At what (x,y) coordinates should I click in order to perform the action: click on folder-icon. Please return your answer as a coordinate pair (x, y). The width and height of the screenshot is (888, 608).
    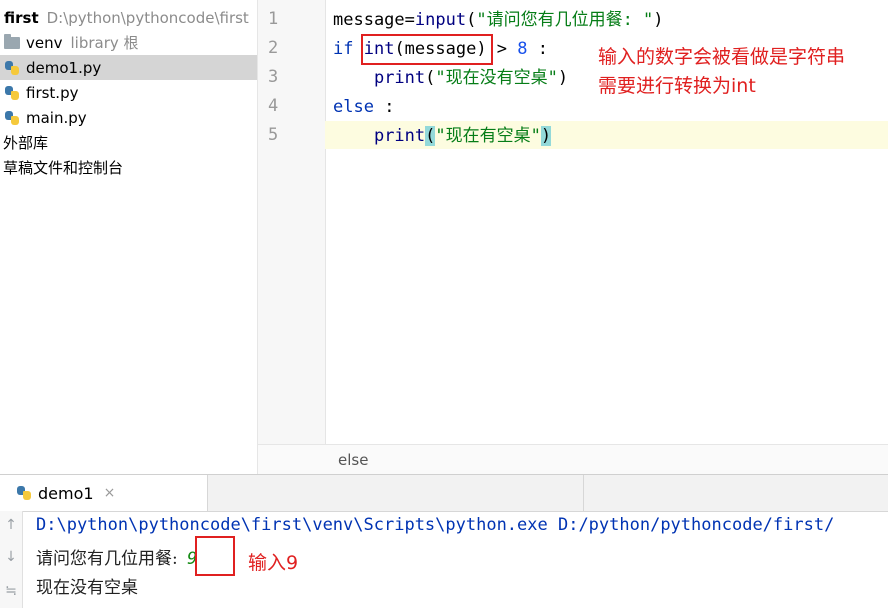
    Looking at the image, I should click on (12, 41).